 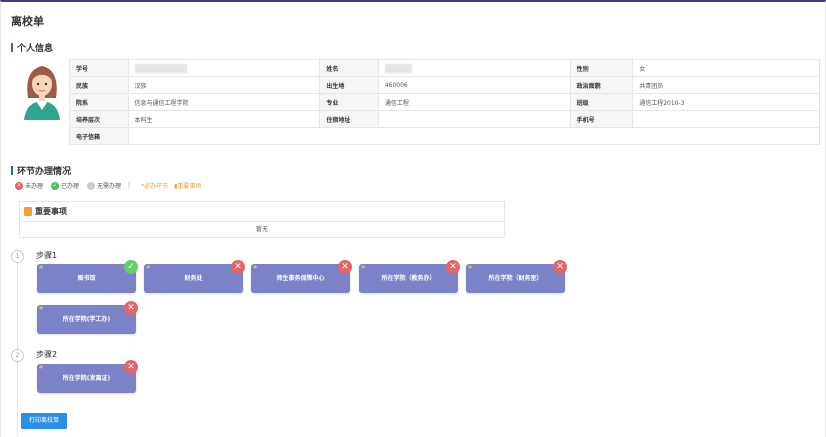 What do you see at coordinates (601, 68) in the screenshot?
I see `info-key: 性别` at bounding box center [601, 68].